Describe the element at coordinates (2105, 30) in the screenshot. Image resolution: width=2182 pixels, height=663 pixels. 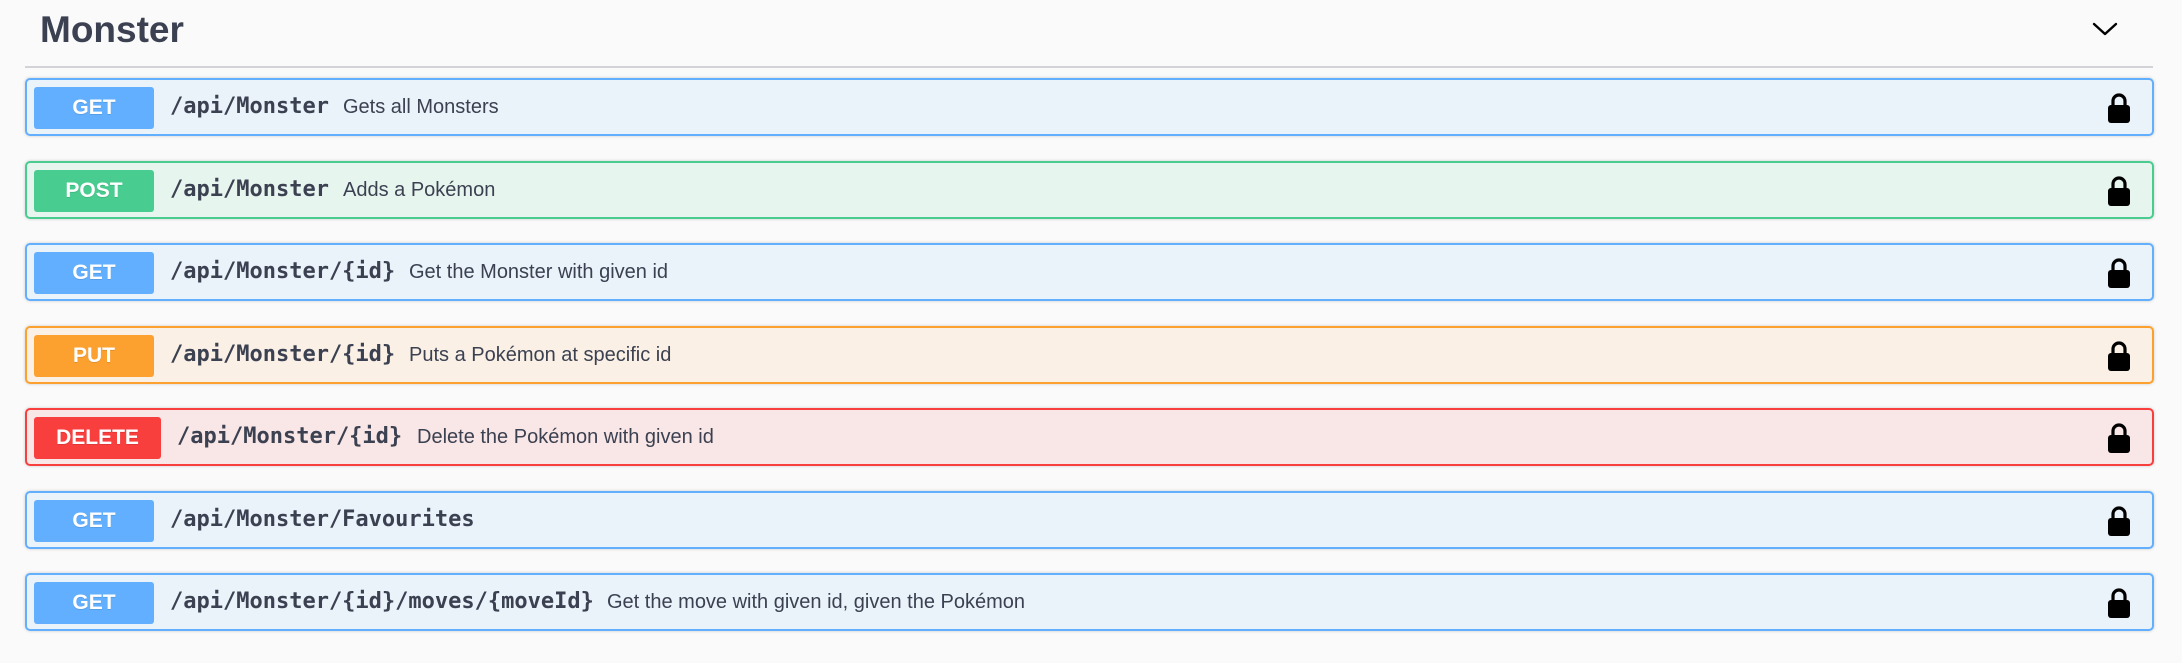
I see `chevron-down-icon` at that location.